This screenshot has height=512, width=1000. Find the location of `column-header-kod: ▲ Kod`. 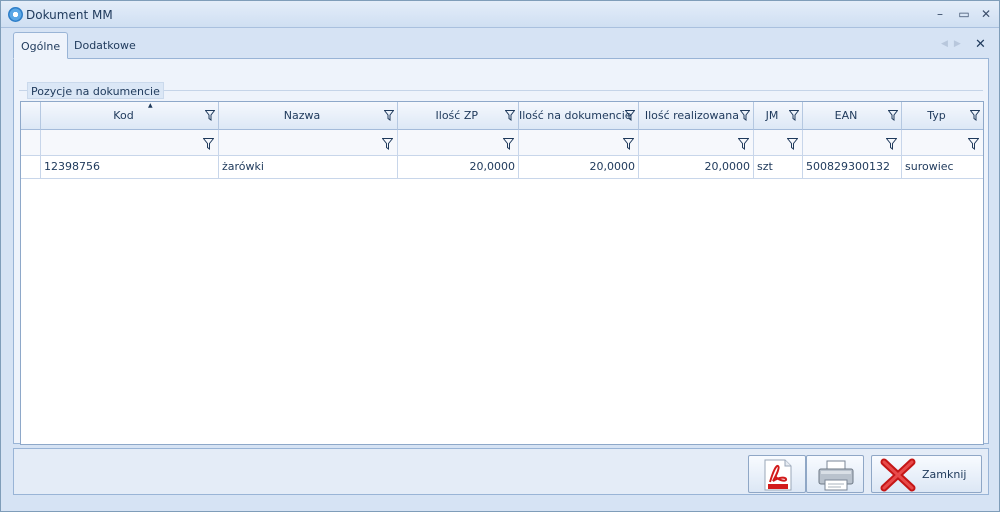

column-header-kod: ▲ Kod is located at coordinates (130, 116).